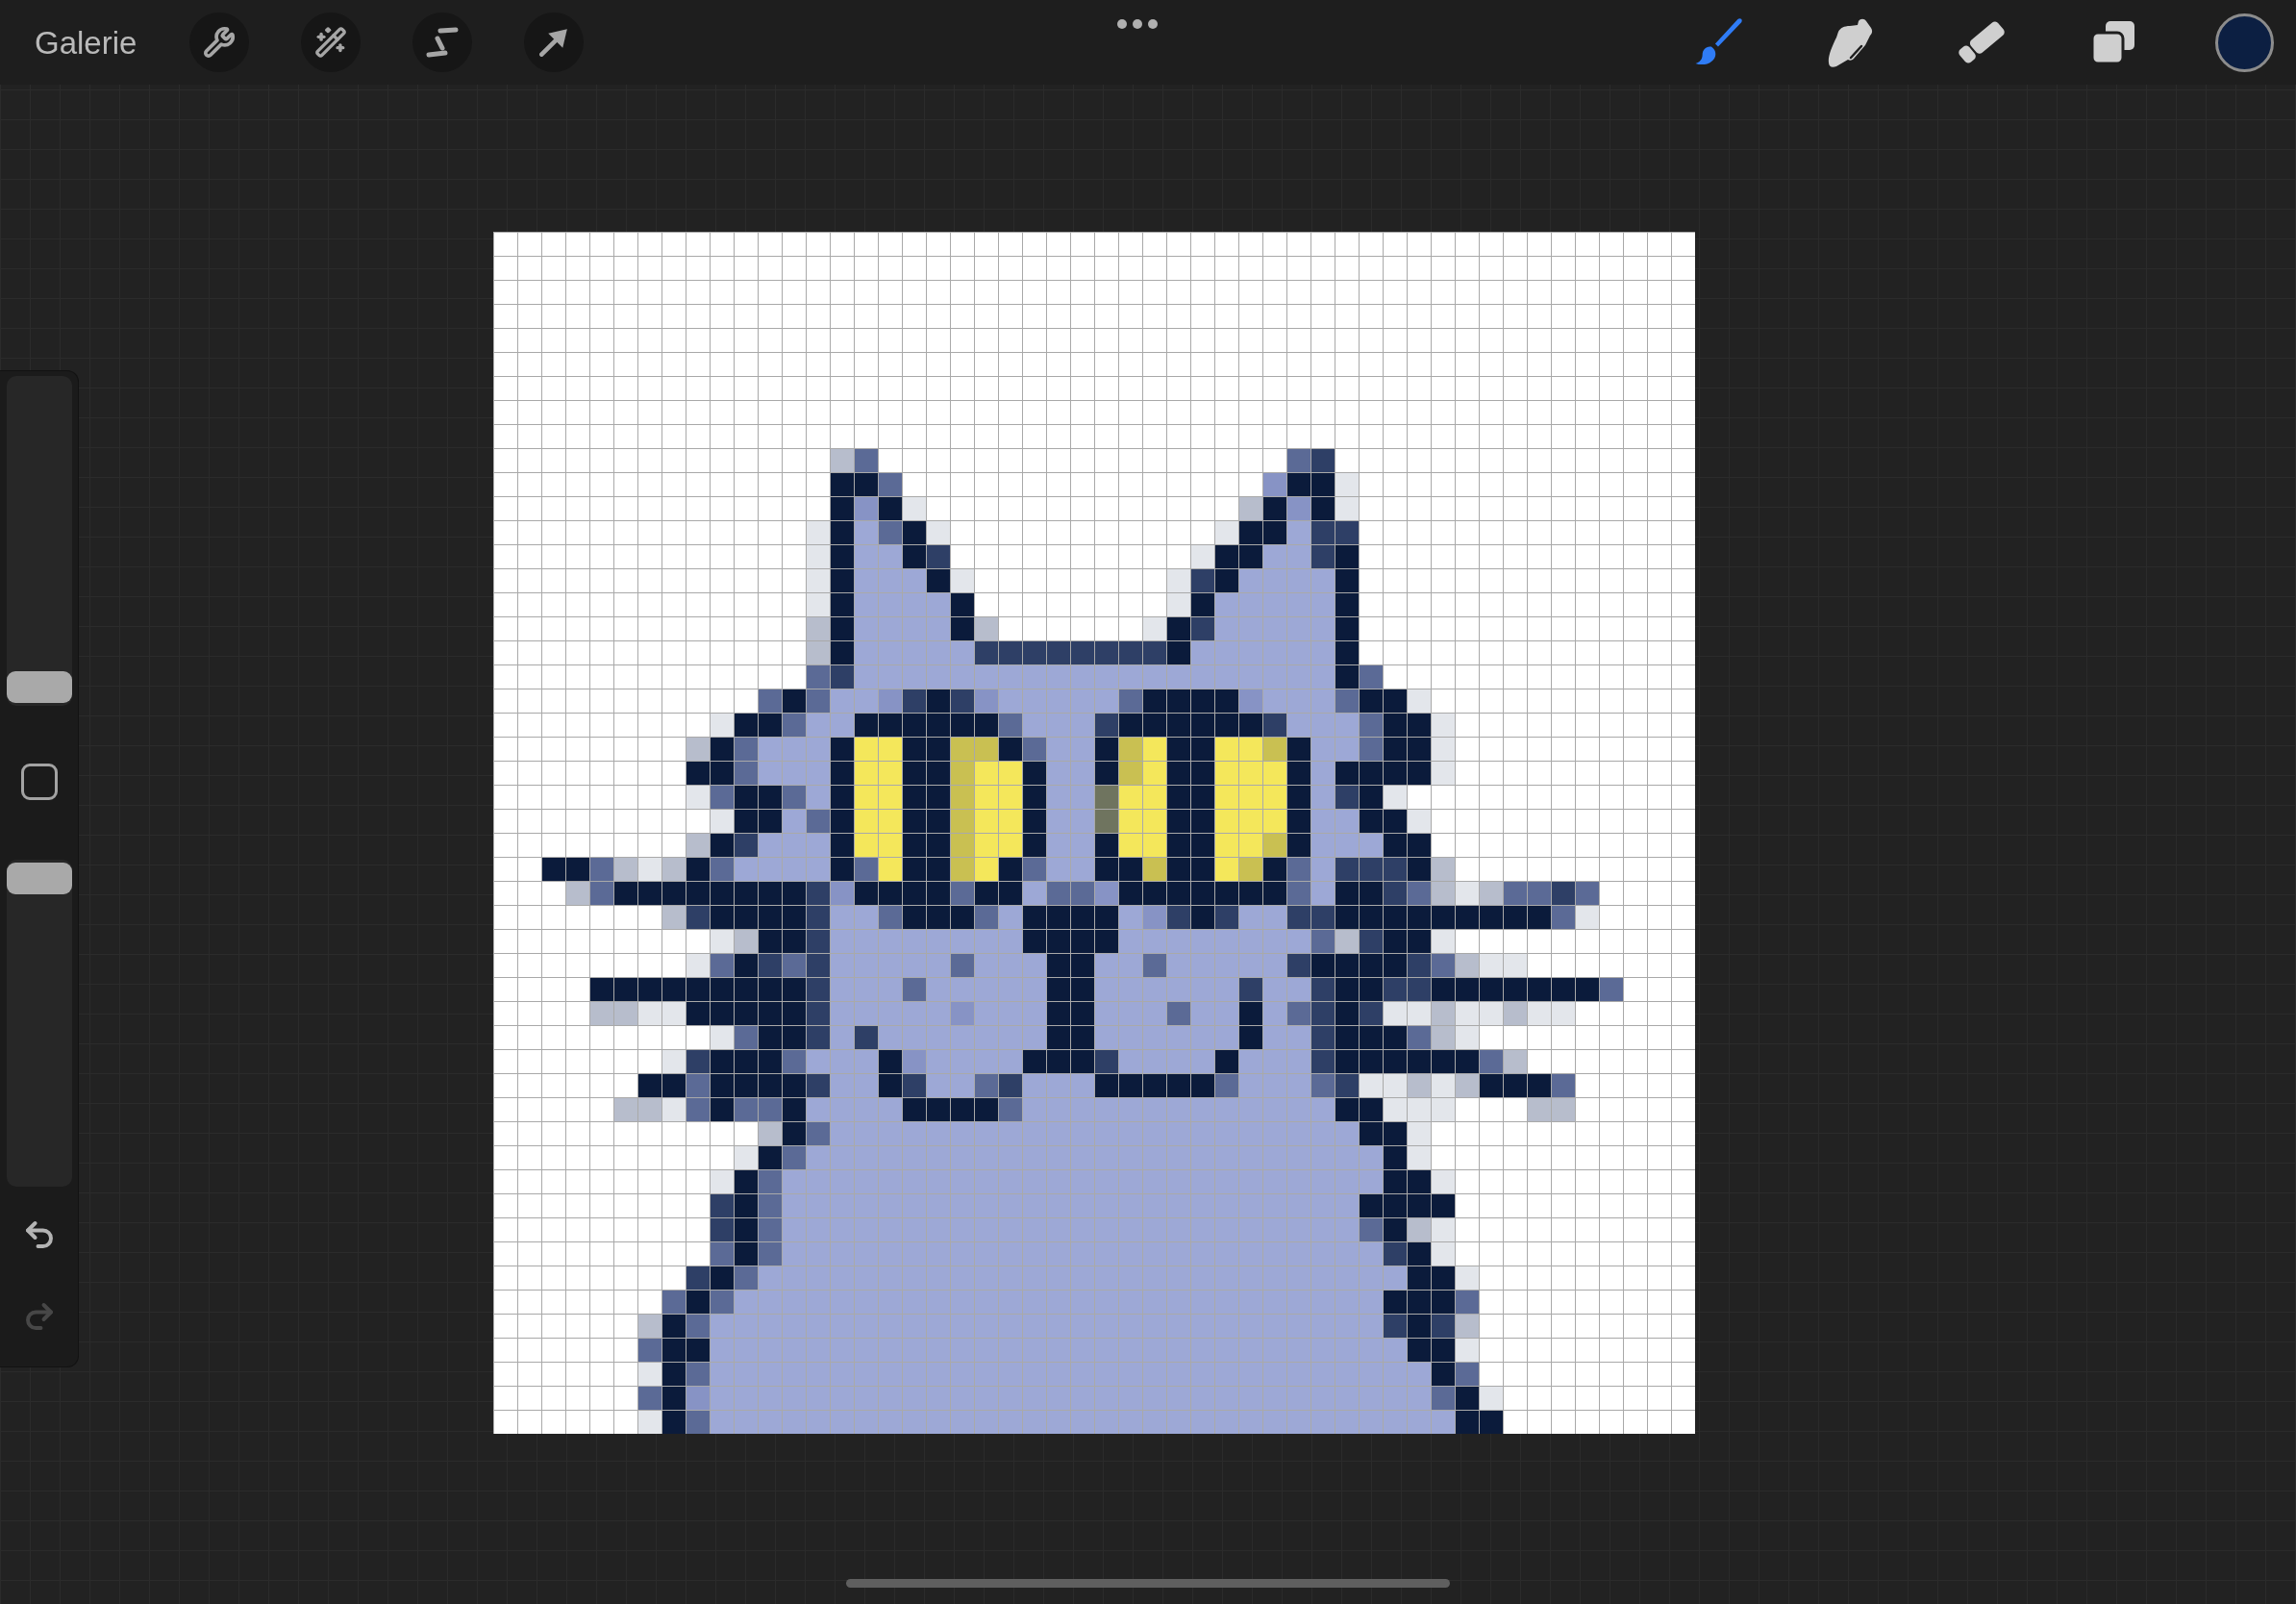 Image resolution: width=2296 pixels, height=1604 pixels. I want to click on arrow-icon, so click(554, 42).